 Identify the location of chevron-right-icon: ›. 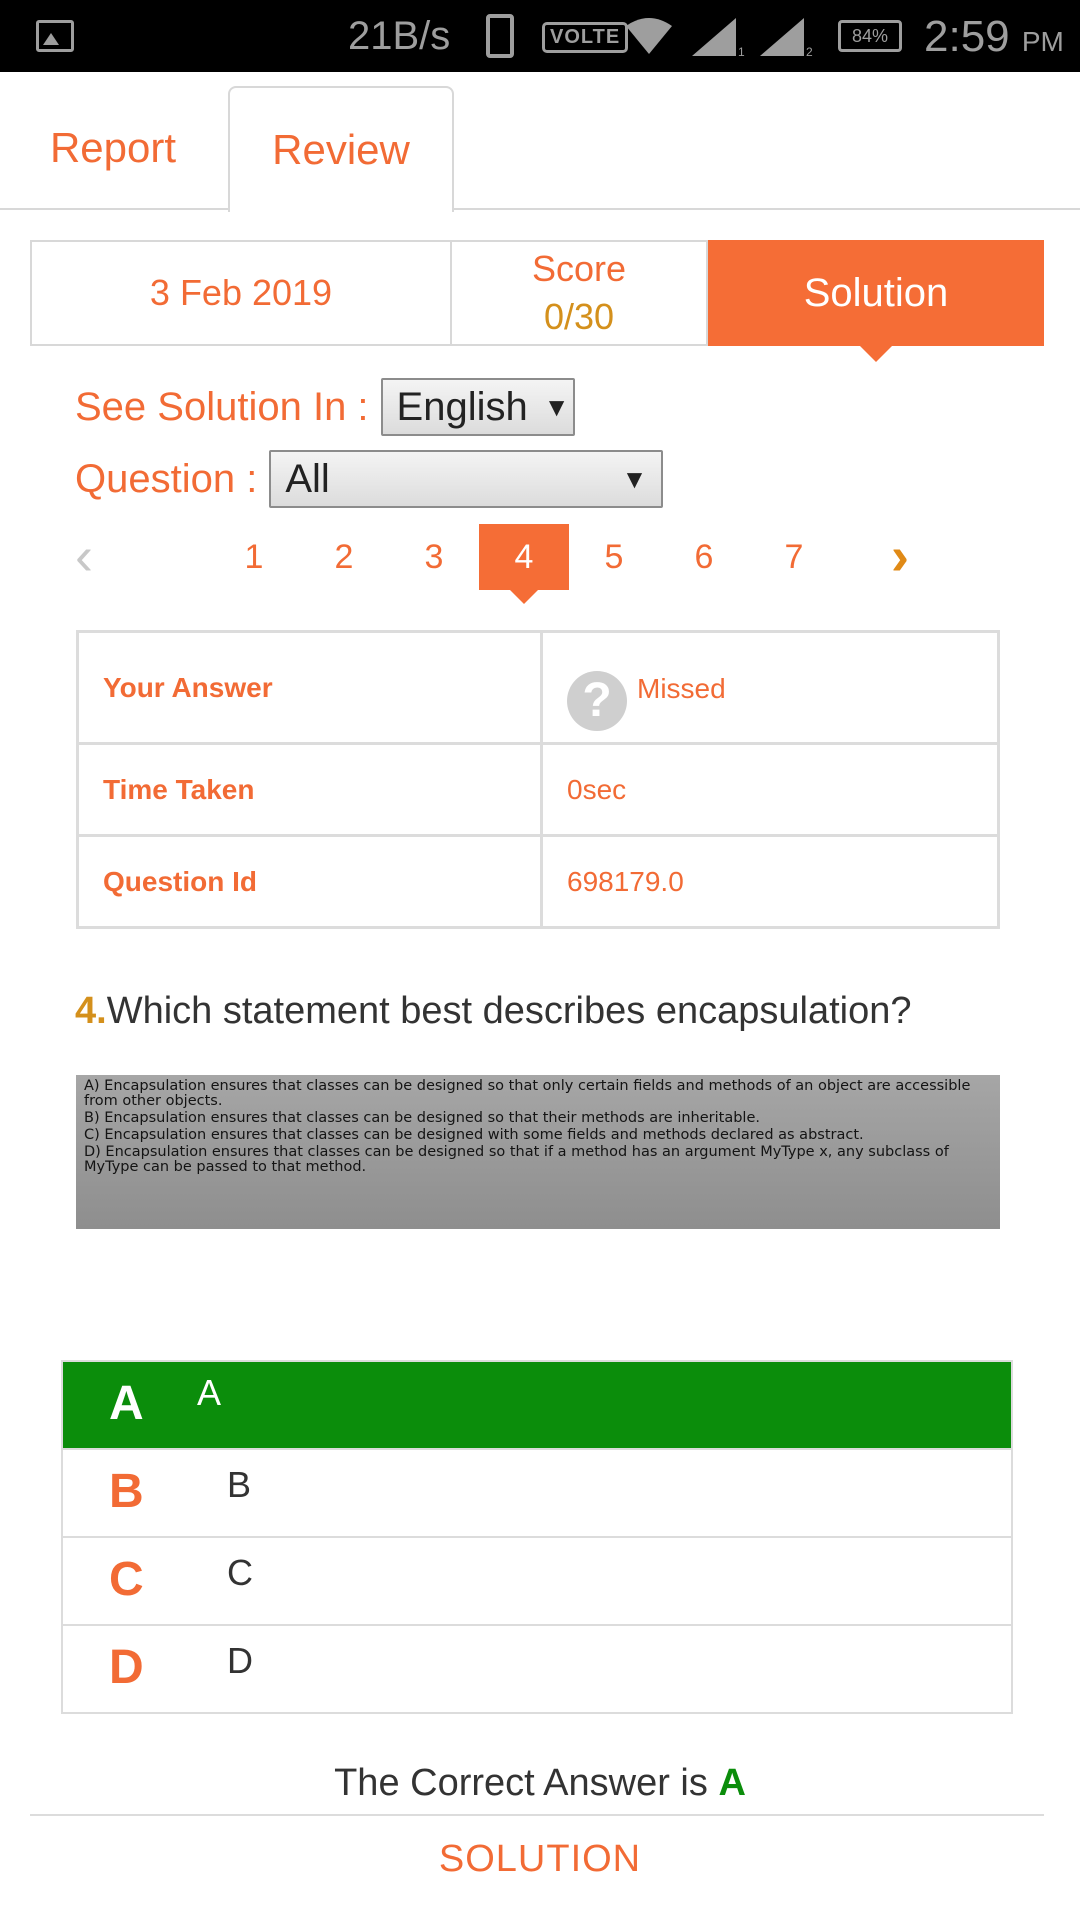
(916, 556).